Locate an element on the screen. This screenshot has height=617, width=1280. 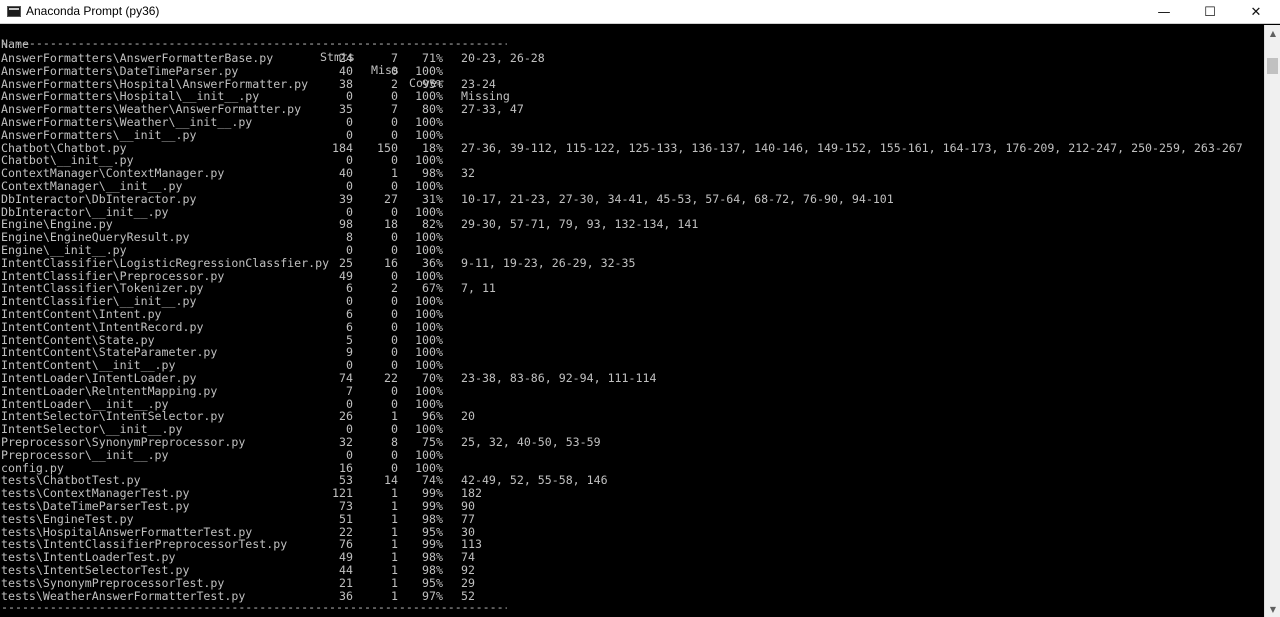
minimize-button: — is located at coordinates (1164, 12).